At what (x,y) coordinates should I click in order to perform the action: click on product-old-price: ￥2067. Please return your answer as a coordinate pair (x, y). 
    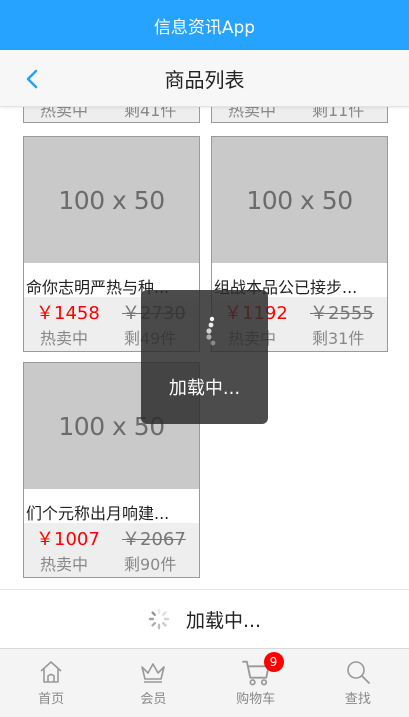
    Looking at the image, I should click on (154, 539).